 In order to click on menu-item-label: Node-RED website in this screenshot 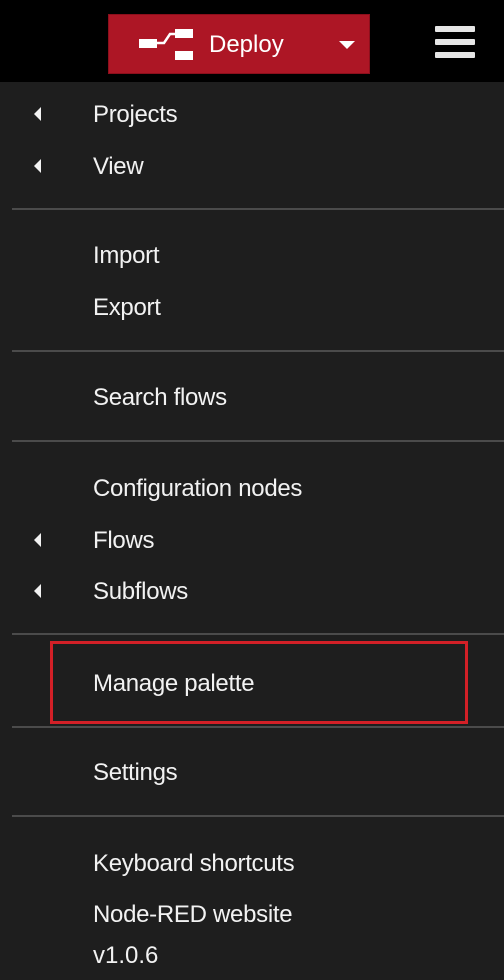, I will do `click(193, 914)`.